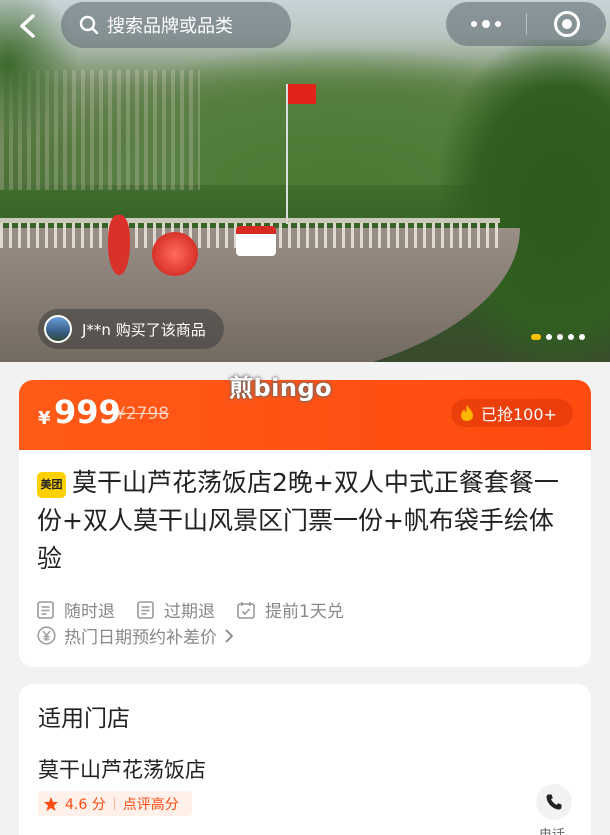 The width and height of the screenshot is (610, 835). What do you see at coordinates (256, 241) in the screenshot?
I see `white-piano` at bounding box center [256, 241].